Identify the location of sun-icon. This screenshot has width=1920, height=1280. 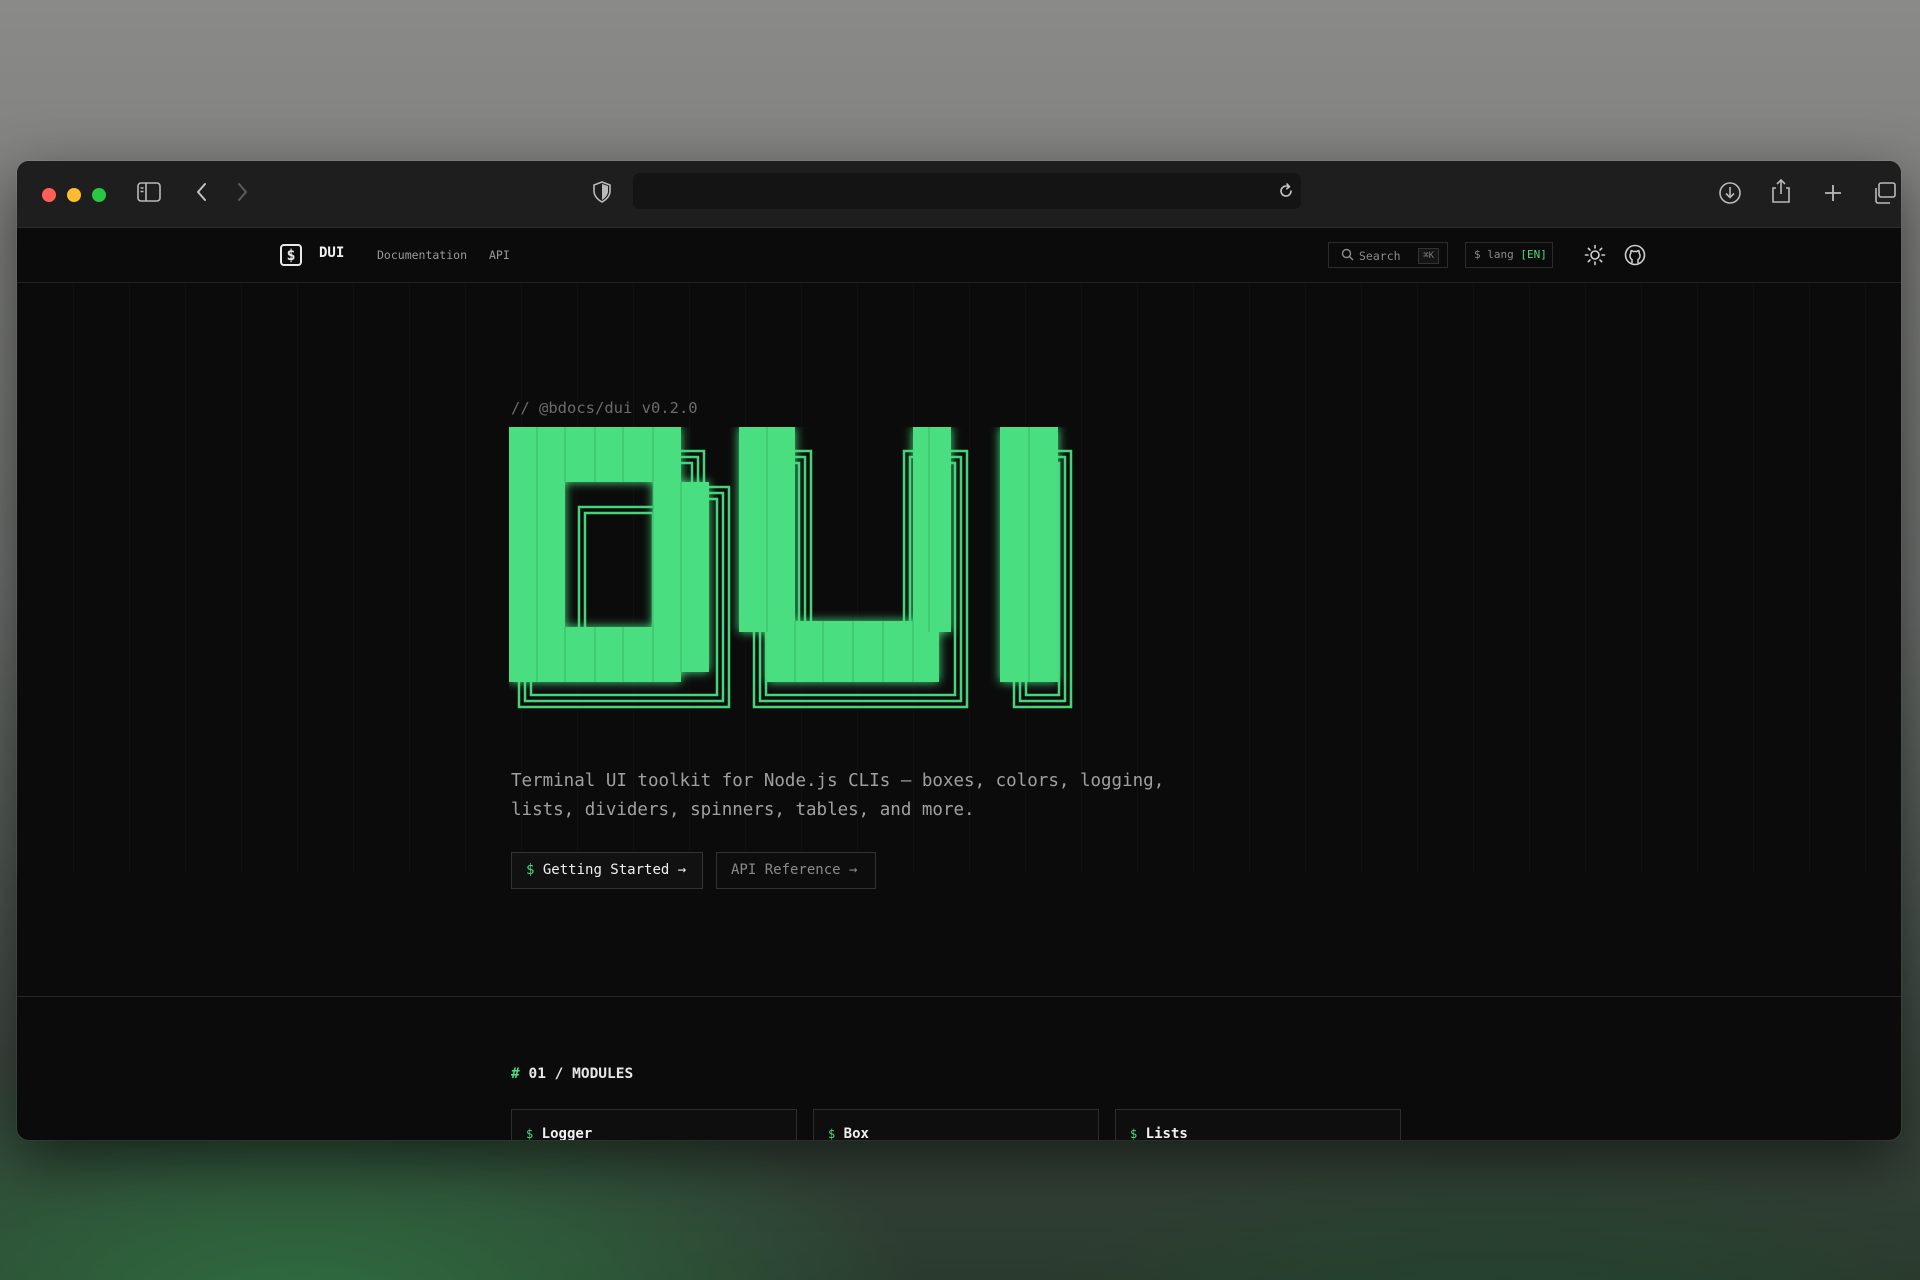
(1595, 255).